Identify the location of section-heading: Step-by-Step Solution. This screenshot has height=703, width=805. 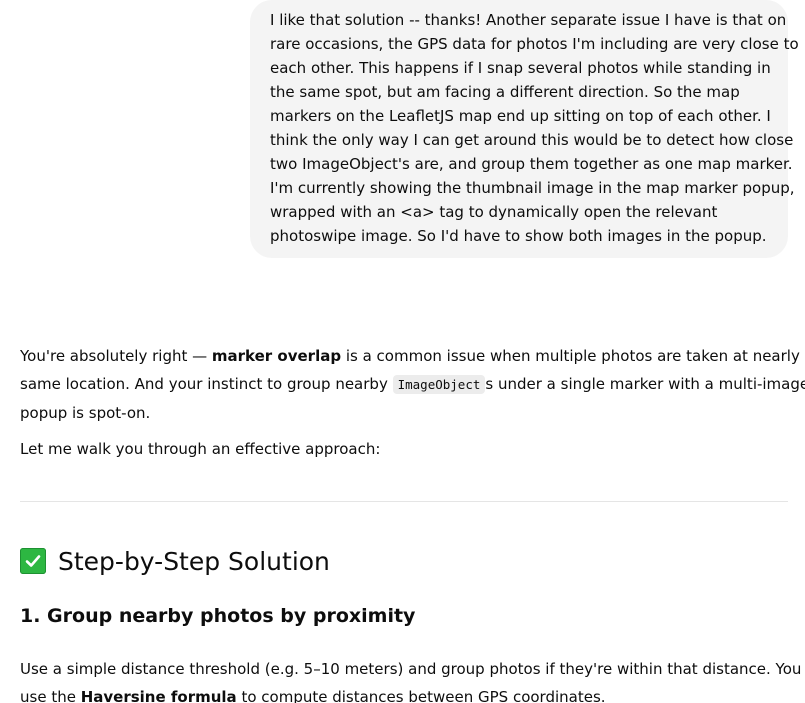
(175, 561).